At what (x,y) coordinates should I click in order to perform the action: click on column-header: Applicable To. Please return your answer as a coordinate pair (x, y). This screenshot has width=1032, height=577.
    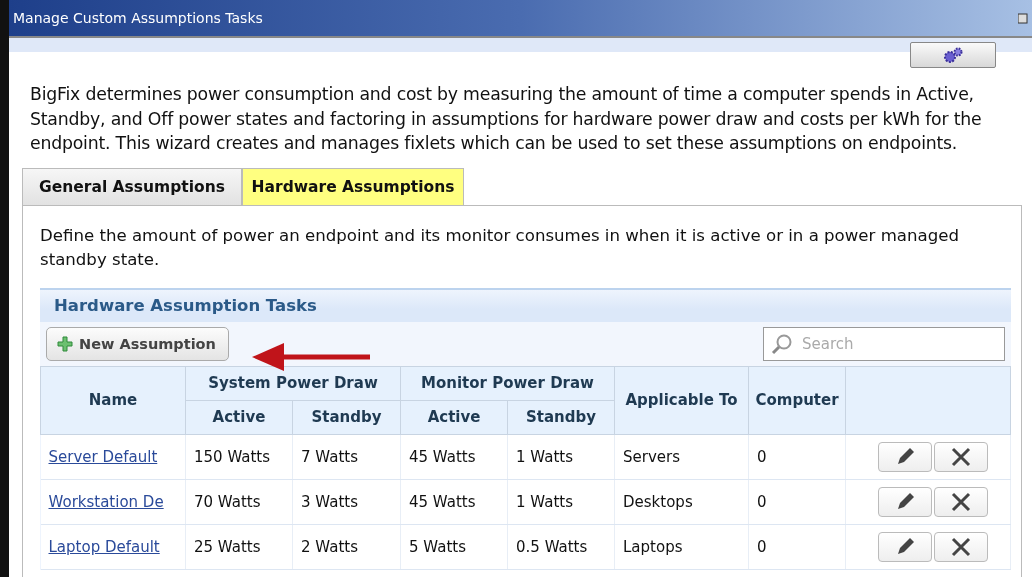
    Looking at the image, I should click on (681, 400).